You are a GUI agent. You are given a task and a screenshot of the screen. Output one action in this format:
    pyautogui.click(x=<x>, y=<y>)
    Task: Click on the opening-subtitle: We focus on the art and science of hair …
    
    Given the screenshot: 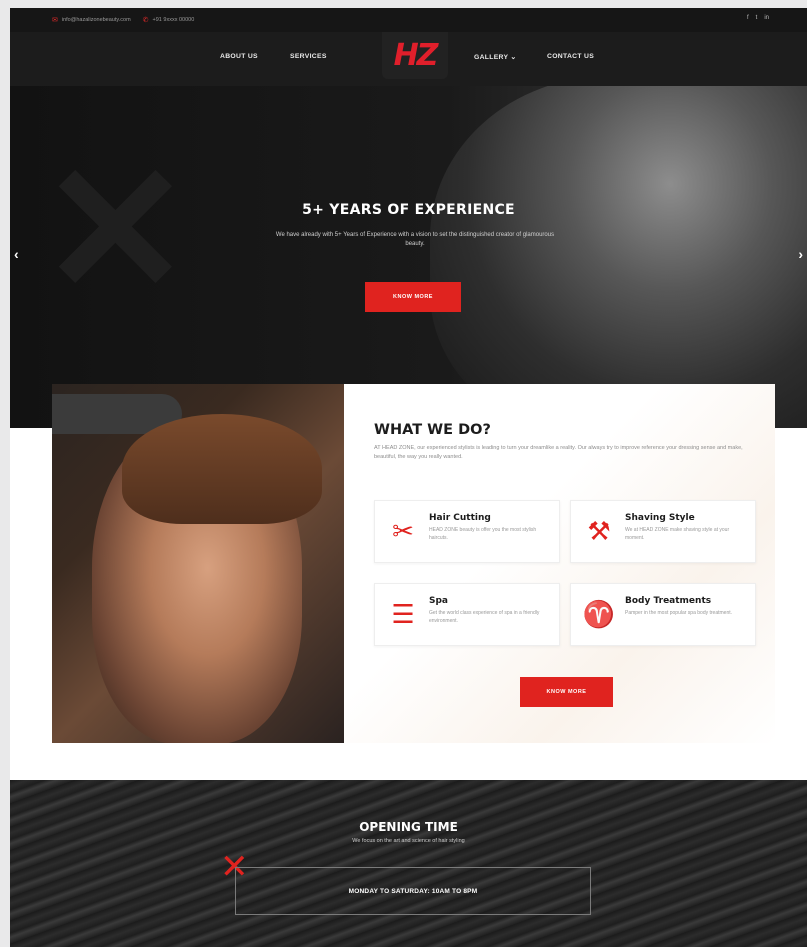 What is the action you would take?
    pyautogui.click(x=408, y=841)
    